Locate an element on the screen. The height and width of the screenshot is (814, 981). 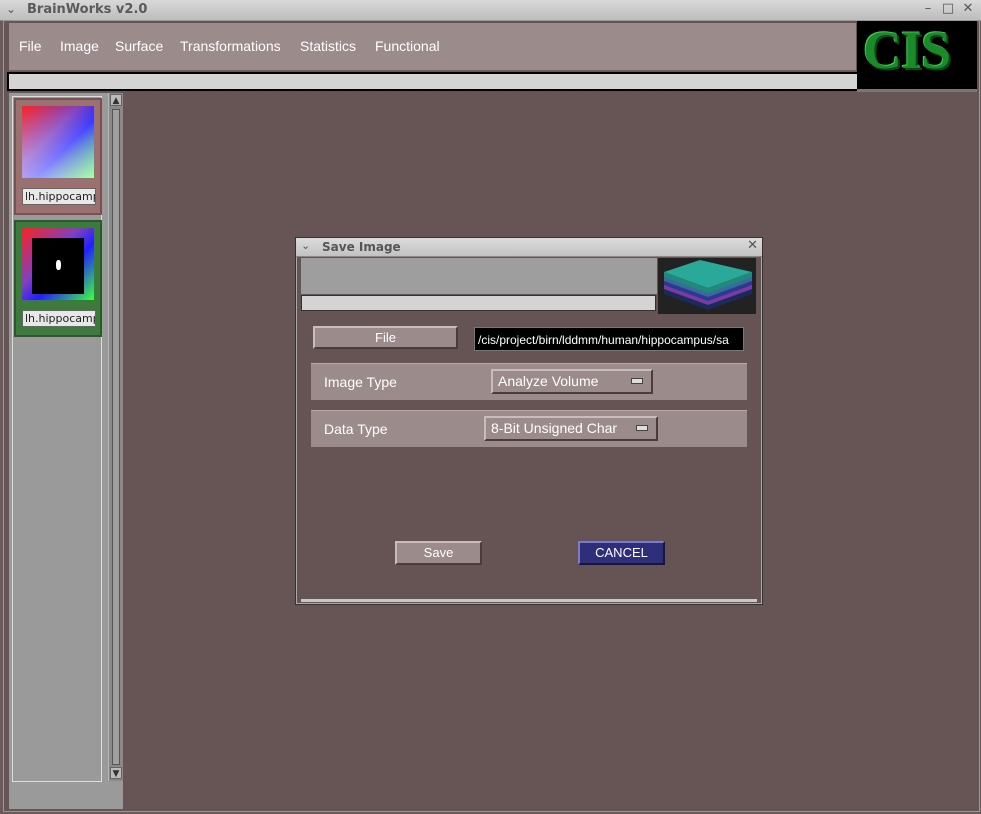
hippocampus-shape is located at coordinates (58, 265).